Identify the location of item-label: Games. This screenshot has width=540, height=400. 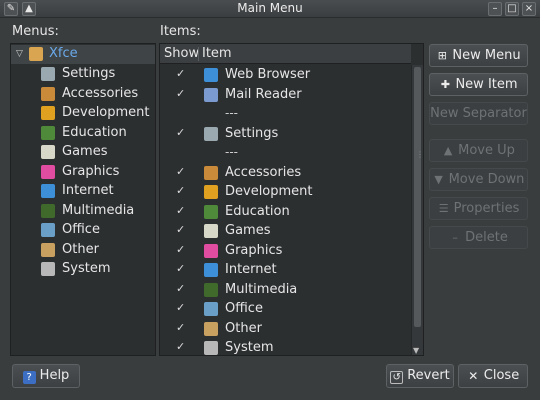
(248, 230).